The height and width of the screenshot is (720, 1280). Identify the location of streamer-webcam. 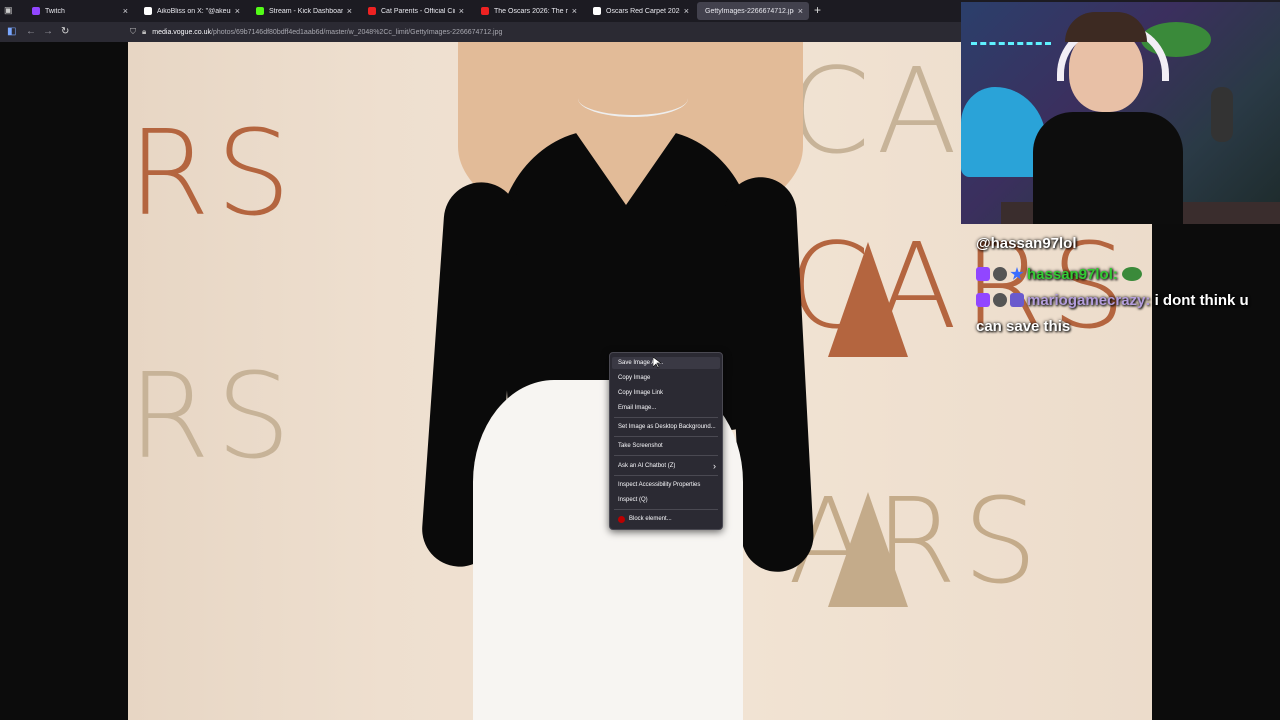
(1120, 113).